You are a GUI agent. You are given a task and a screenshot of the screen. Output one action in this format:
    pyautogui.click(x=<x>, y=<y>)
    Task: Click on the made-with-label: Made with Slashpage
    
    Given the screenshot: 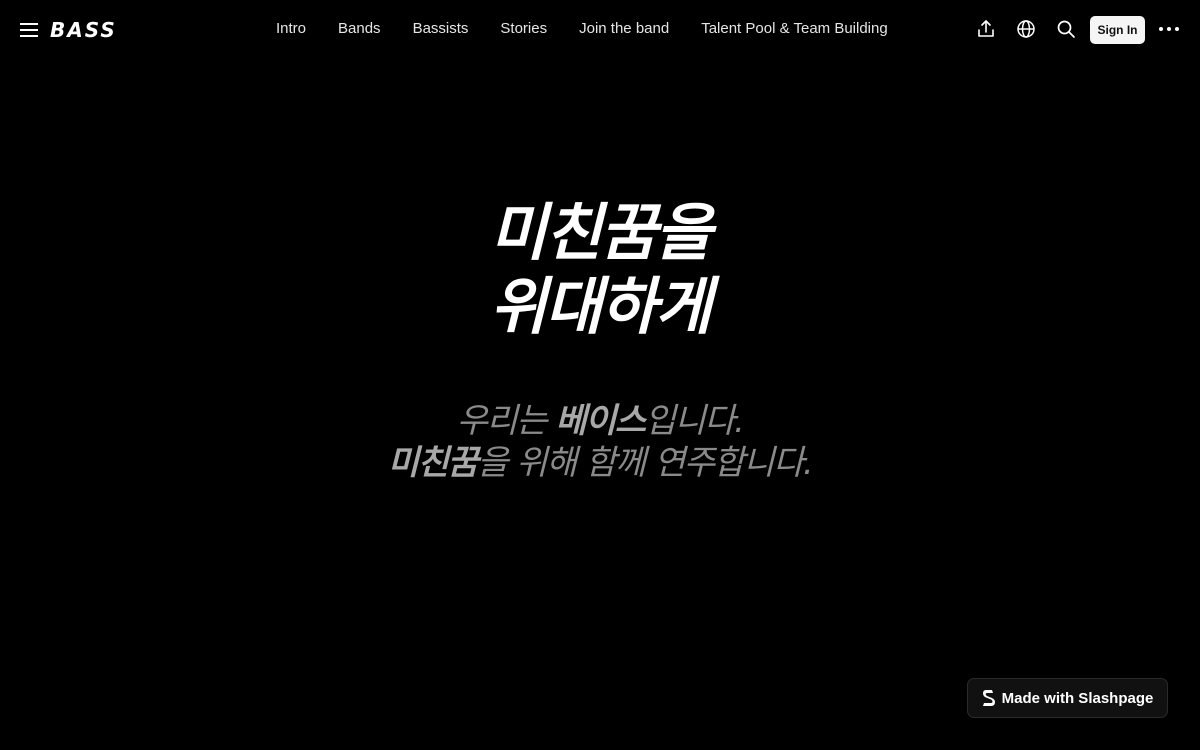 What is the action you would take?
    pyautogui.click(x=1077, y=698)
    